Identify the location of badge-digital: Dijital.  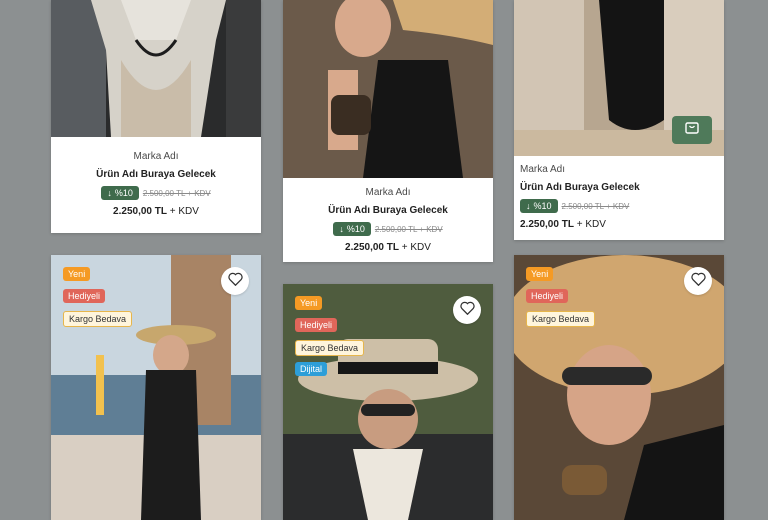
(311, 369).